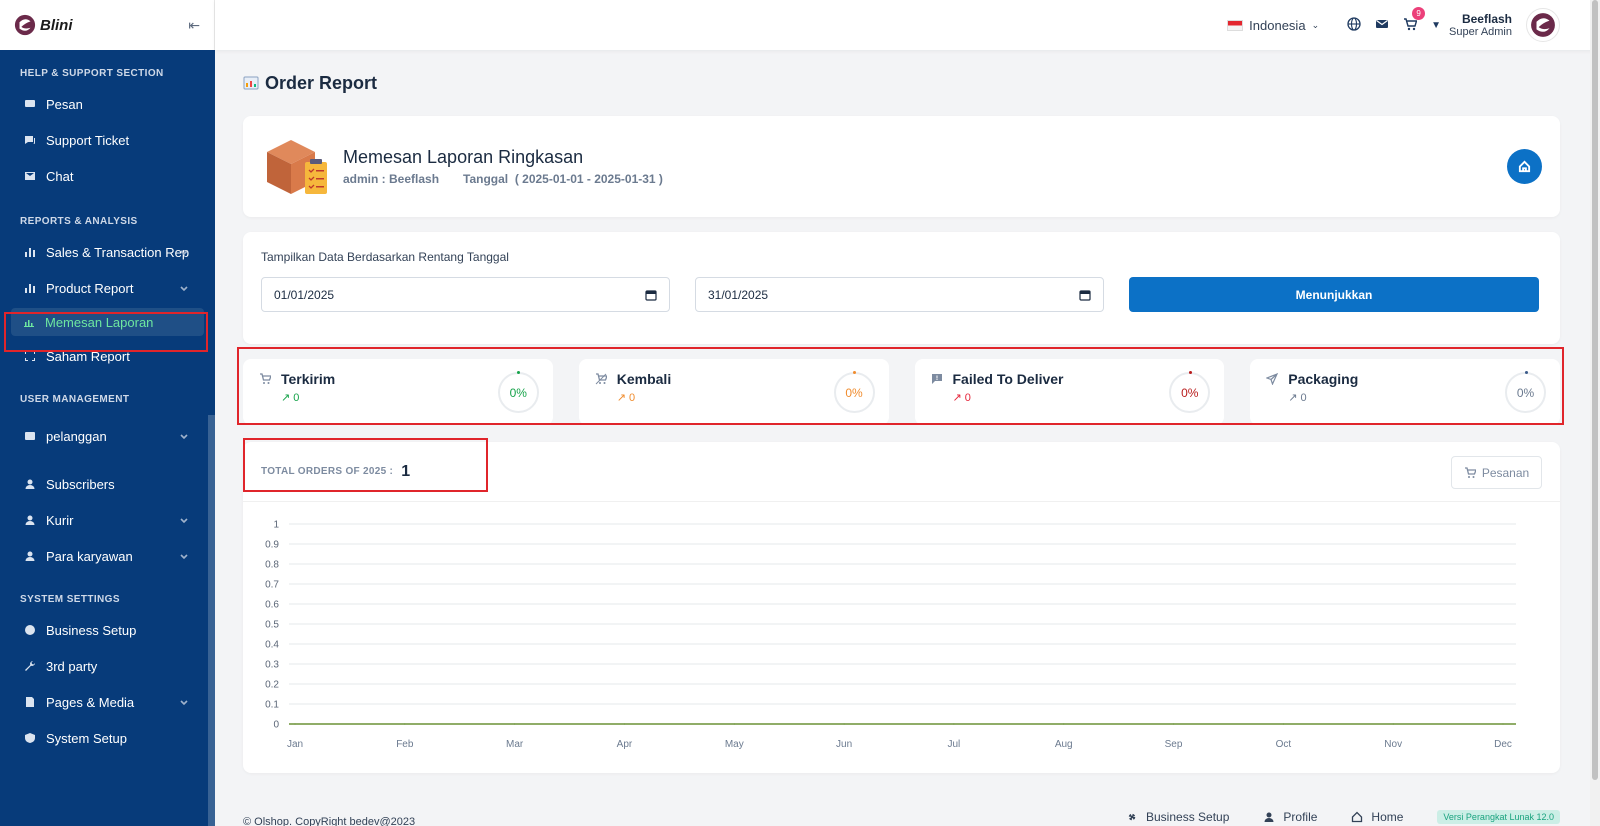  I want to click on sidebar-item-product-report: Product Report, so click(107, 288).